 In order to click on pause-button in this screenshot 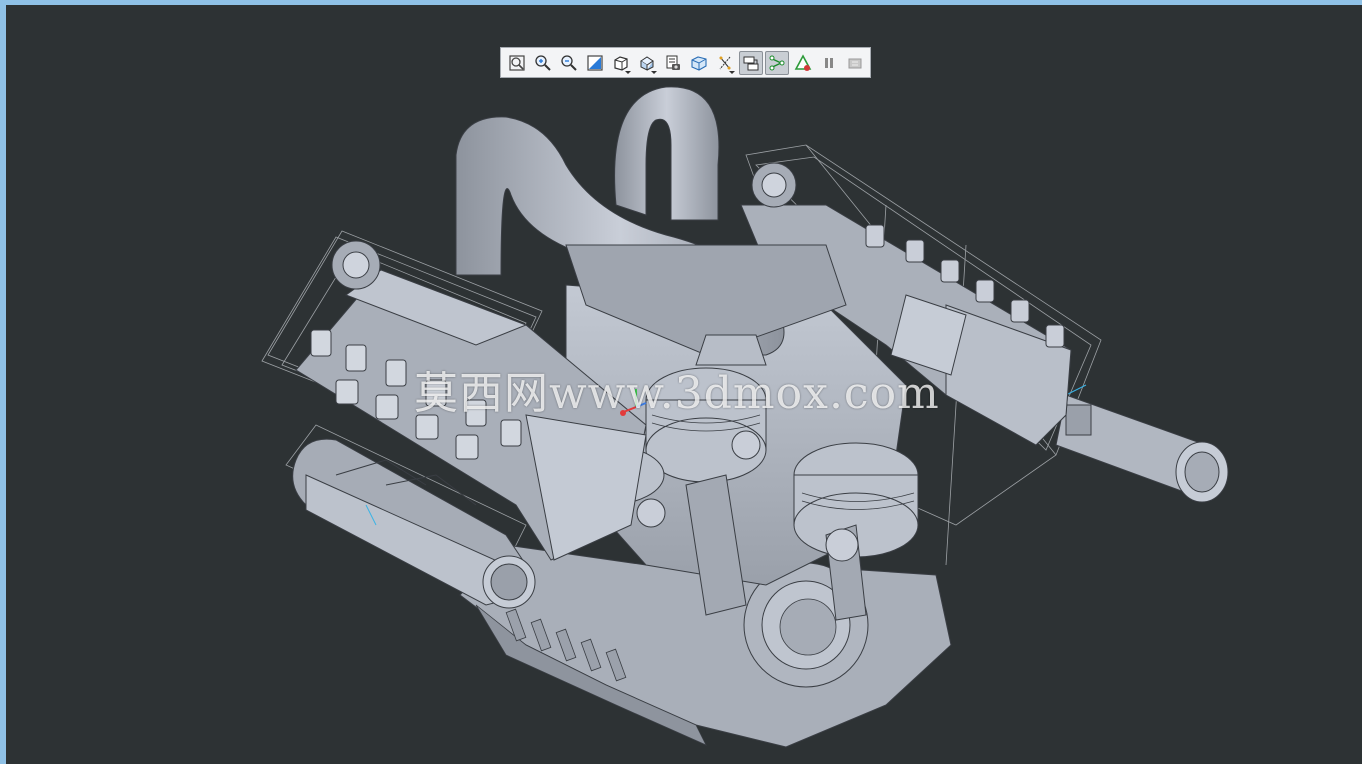, I will do `click(829, 63)`.